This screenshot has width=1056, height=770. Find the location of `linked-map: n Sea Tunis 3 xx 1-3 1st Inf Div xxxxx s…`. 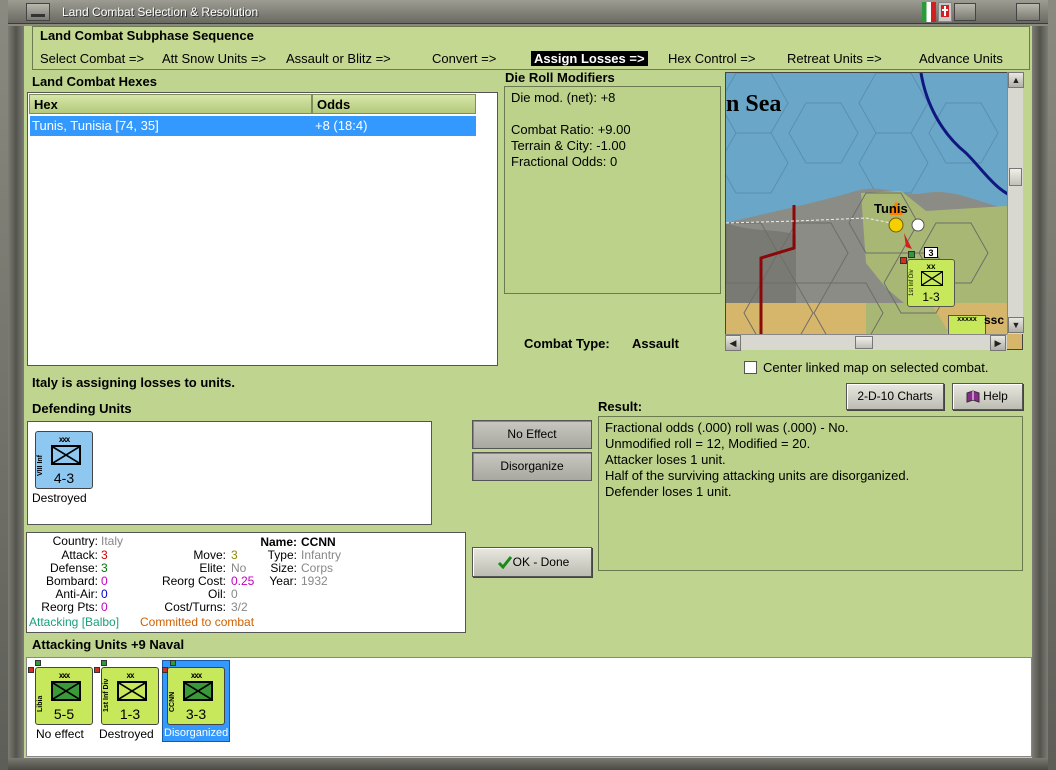

linked-map: n Sea Tunis 3 xx 1-3 1st Inf Div xxxxx s… is located at coordinates (874, 211).